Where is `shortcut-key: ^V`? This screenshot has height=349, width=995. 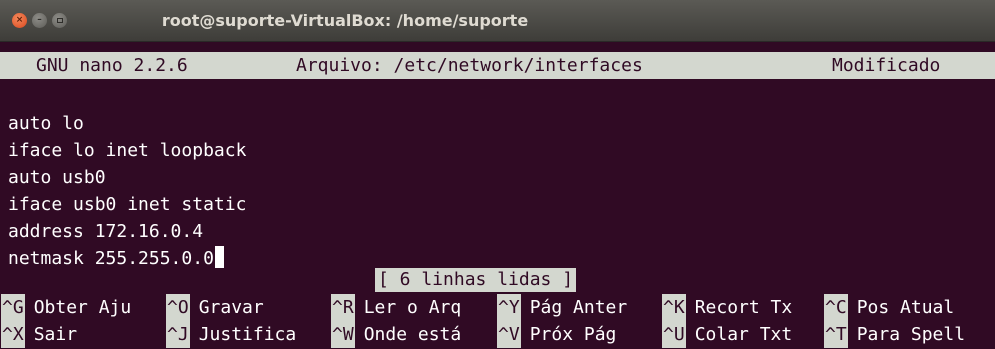 shortcut-key: ^V is located at coordinates (509, 334).